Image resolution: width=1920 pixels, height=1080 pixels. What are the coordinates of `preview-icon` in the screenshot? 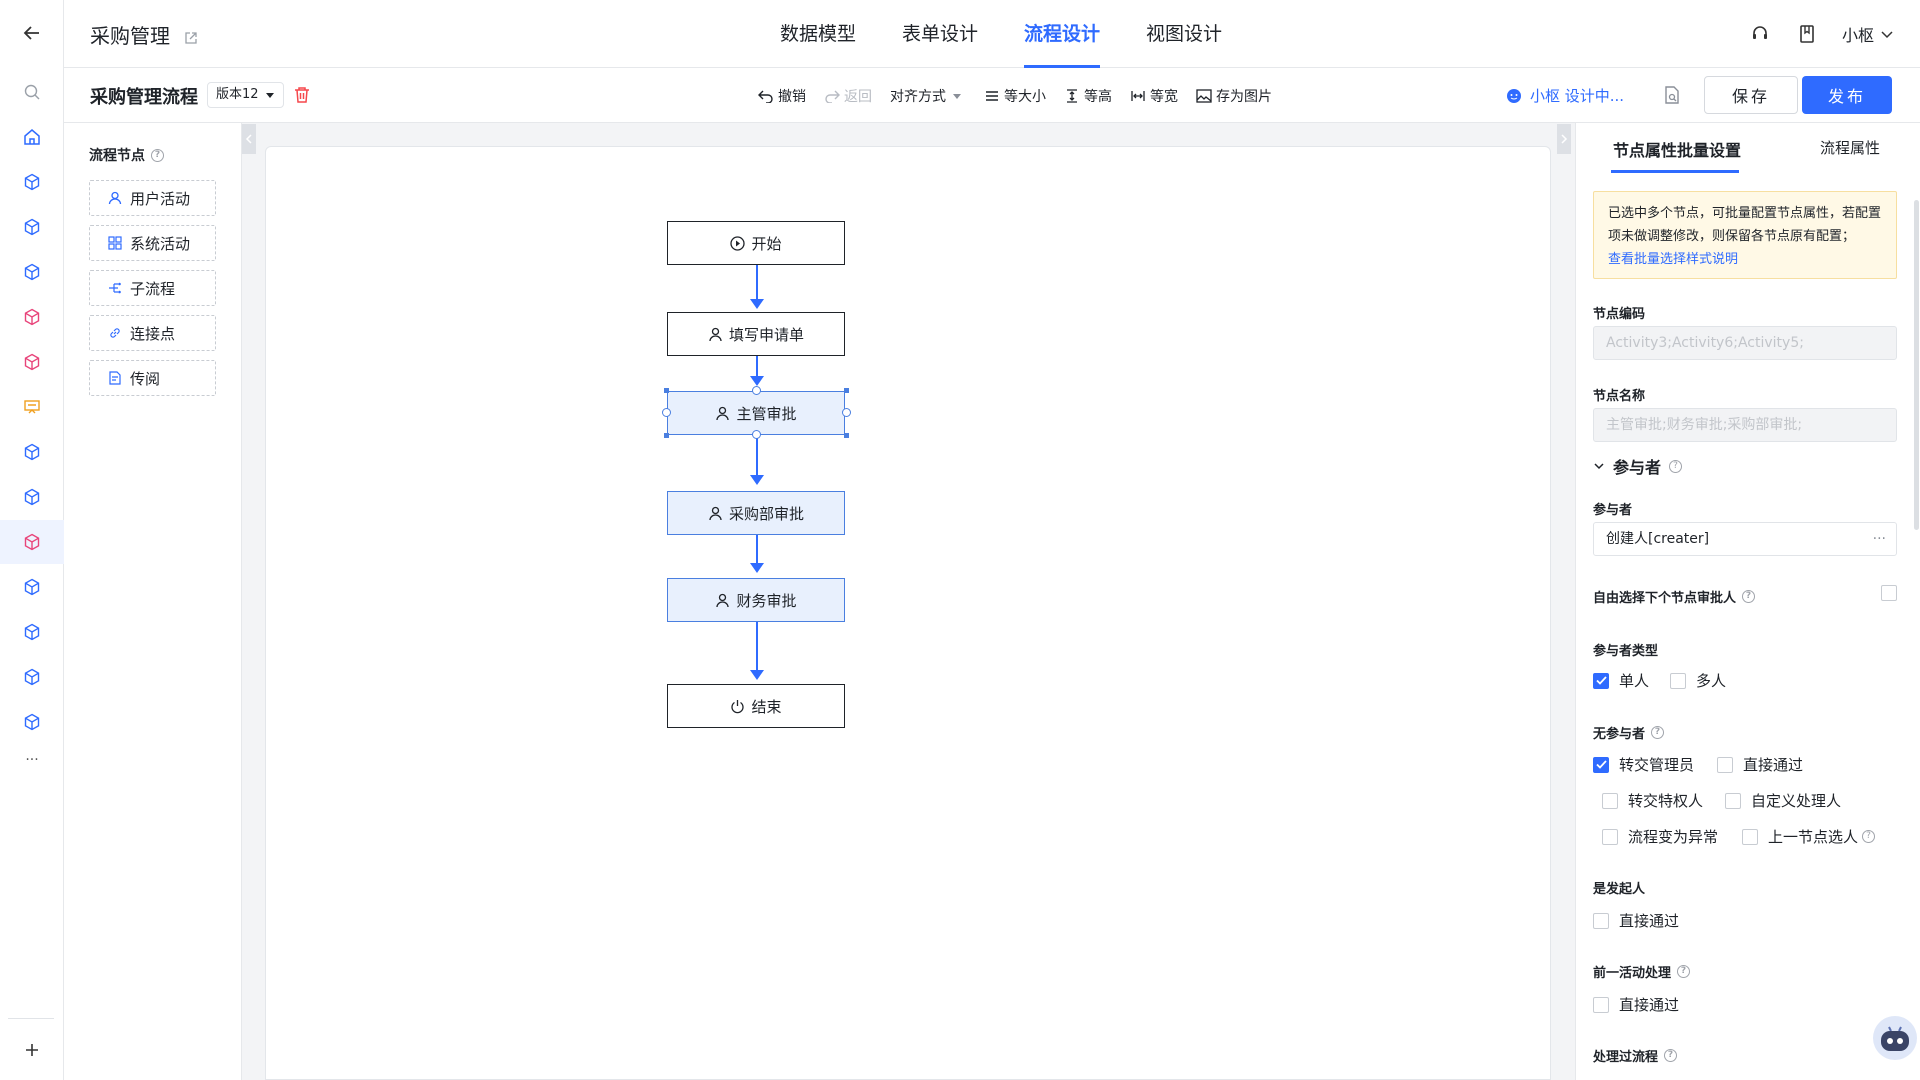 It's located at (1672, 95).